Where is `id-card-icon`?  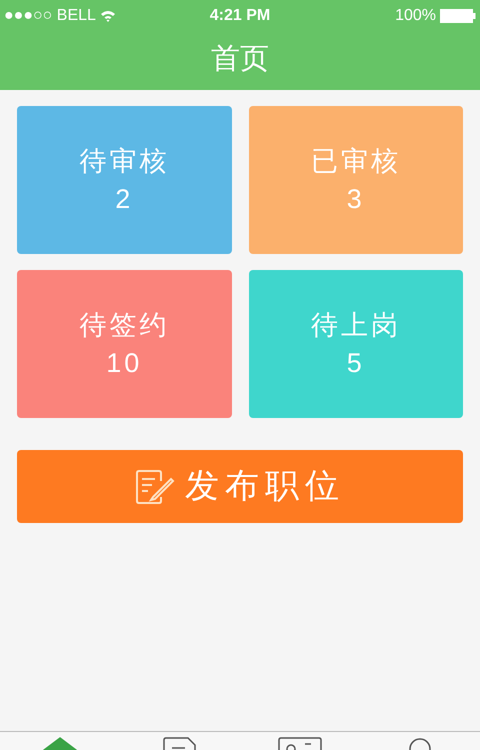
id-card-icon is located at coordinates (300, 743).